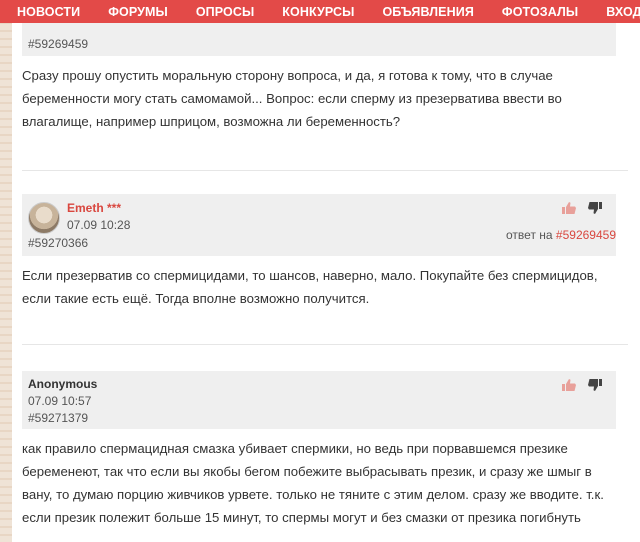 The width and height of the screenshot is (640, 542). What do you see at coordinates (319, 400) in the screenshot?
I see `post-header: Anonymous 07.09 10:57 #59271379` at bounding box center [319, 400].